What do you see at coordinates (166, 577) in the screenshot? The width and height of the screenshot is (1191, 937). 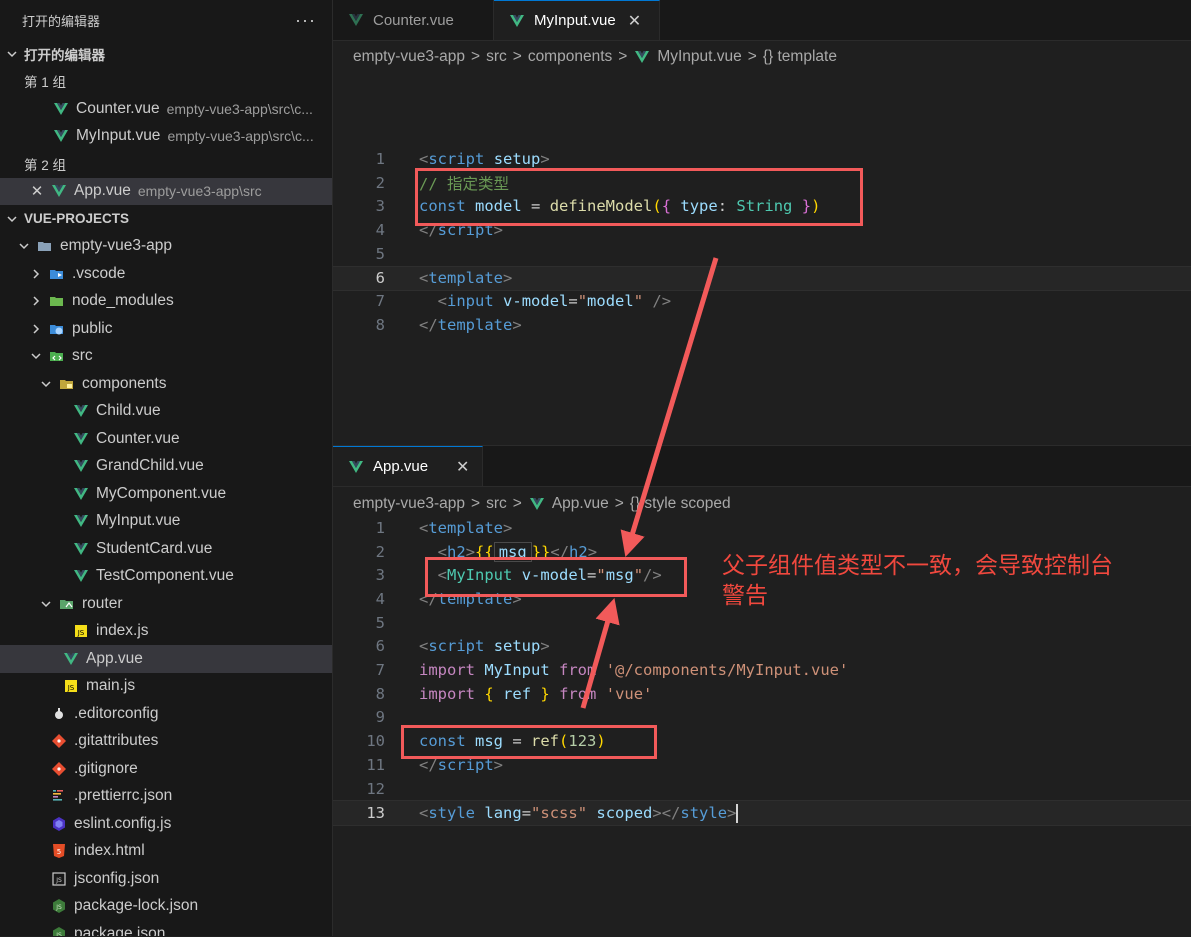 I see `tree-file-component: TestComponent.vue` at bounding box center [166, 577].